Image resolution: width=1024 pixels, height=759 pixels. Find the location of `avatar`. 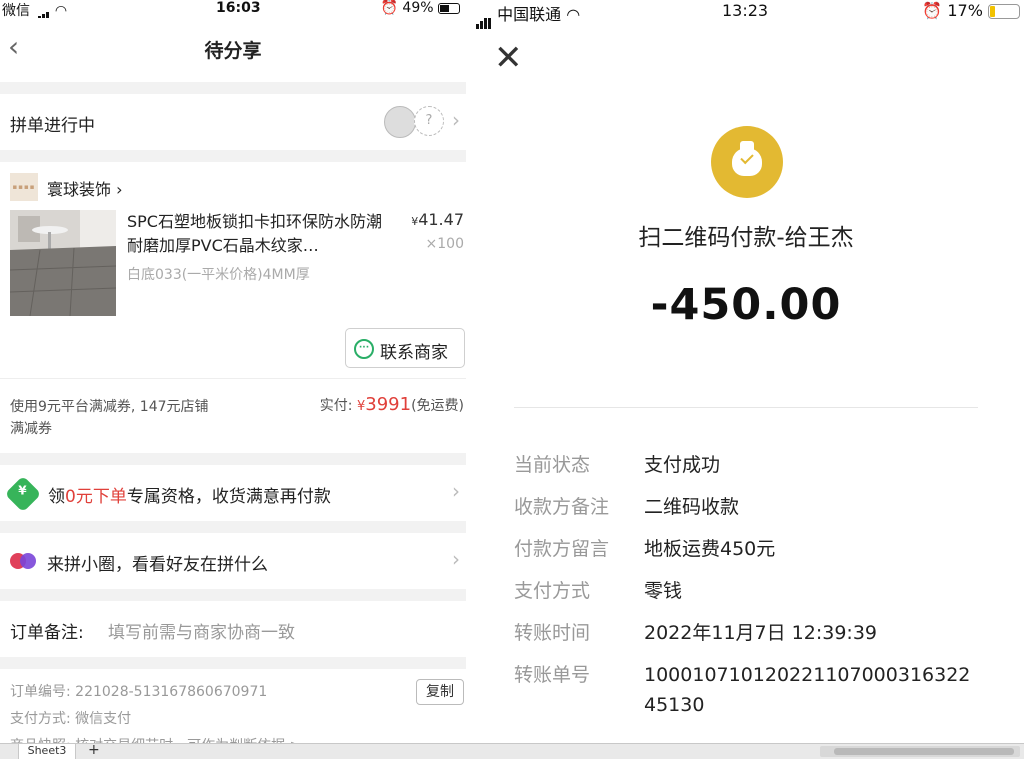

avatar is located at coordinates (400, 122).